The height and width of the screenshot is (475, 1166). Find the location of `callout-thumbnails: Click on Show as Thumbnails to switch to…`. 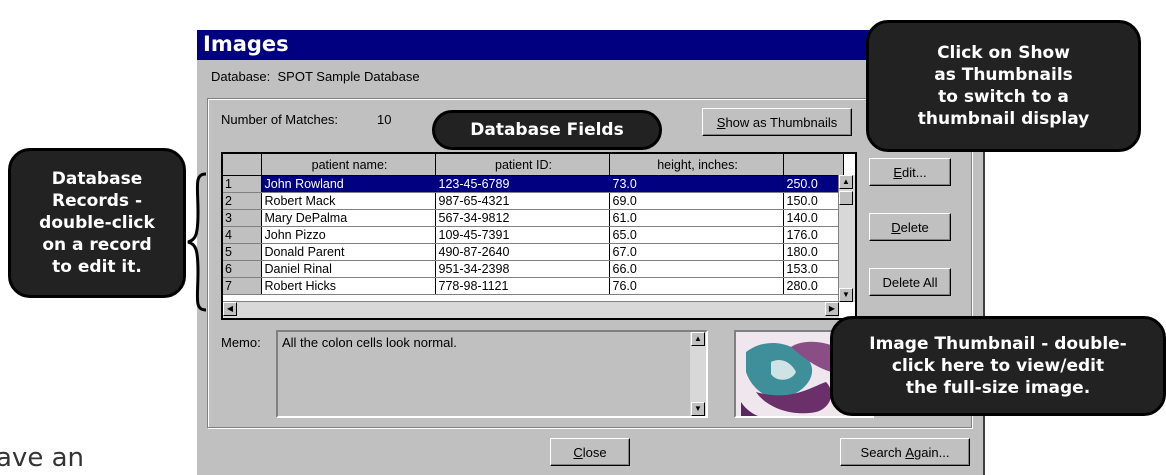

callout-thumbnails: Click on Show as Thumbnails to switch to… is located at coordinates (1003, 86).